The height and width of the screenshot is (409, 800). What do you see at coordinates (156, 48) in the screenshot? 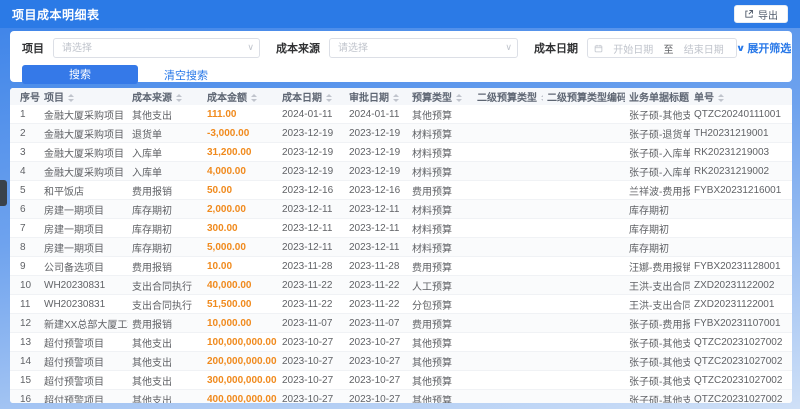
I see `project-select` at bounding box center [156, 48].